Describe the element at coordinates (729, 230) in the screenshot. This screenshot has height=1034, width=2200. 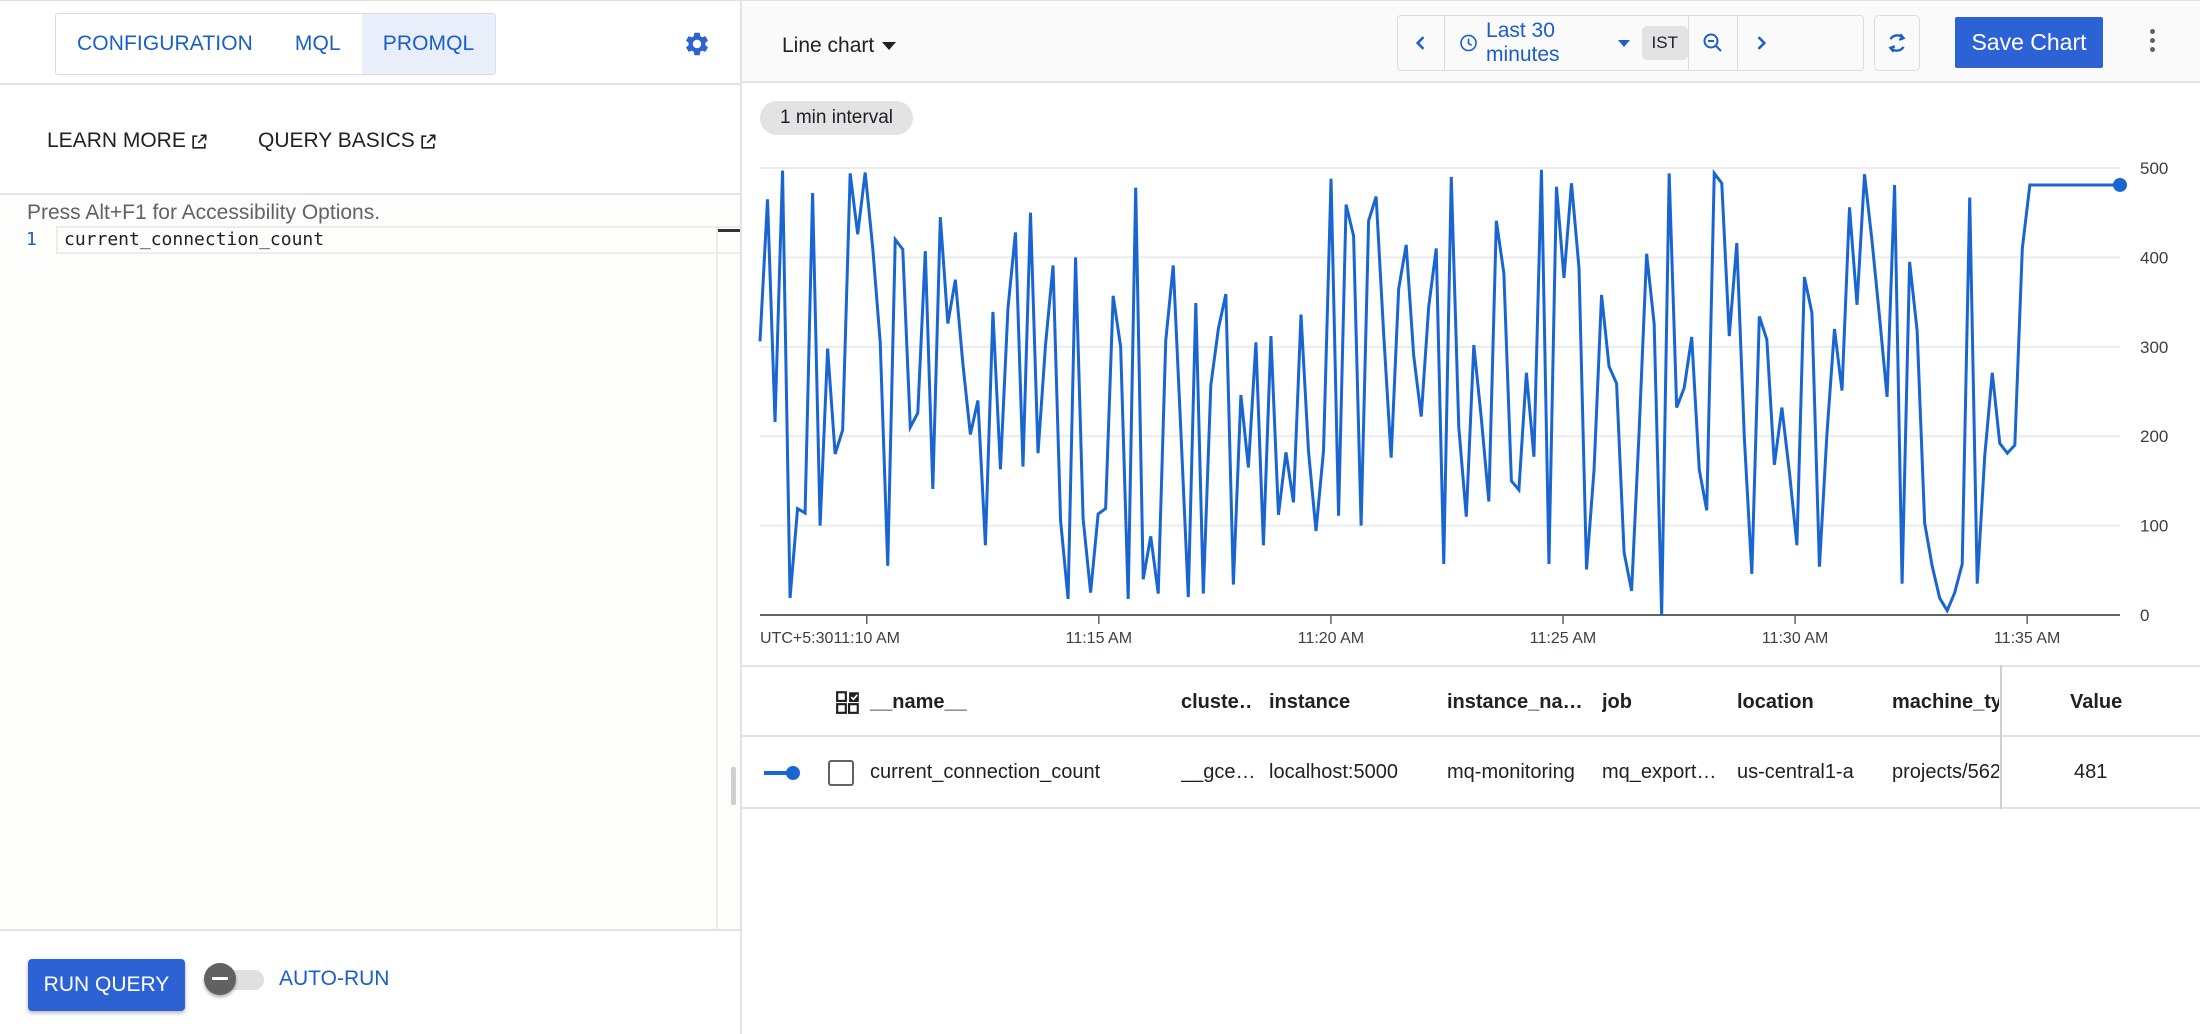
I see `editor-overview-ruler-marker` at that location.